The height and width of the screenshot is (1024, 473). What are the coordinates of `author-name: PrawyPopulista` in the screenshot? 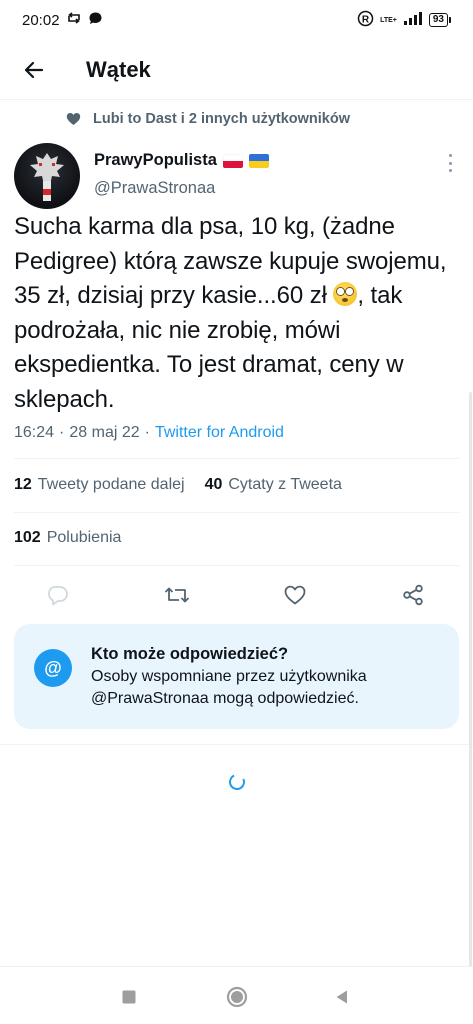 It's located at (155, 160).